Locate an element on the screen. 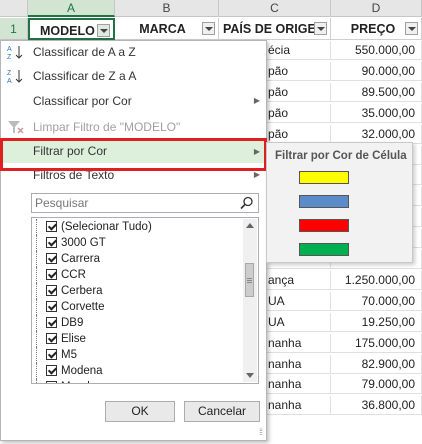 This screenshot has width=422, height=444. cell-preco: 90.000,00 is located at coordinates (376, 71).